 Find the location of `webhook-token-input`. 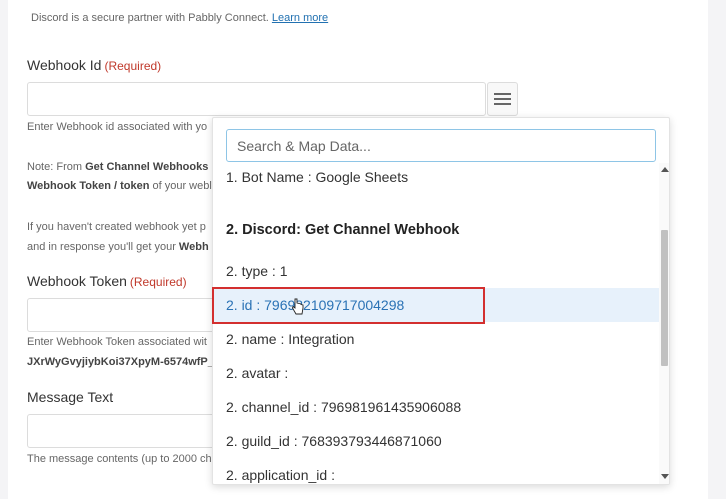

webhook-token-input is located at coordinates (127, 315).